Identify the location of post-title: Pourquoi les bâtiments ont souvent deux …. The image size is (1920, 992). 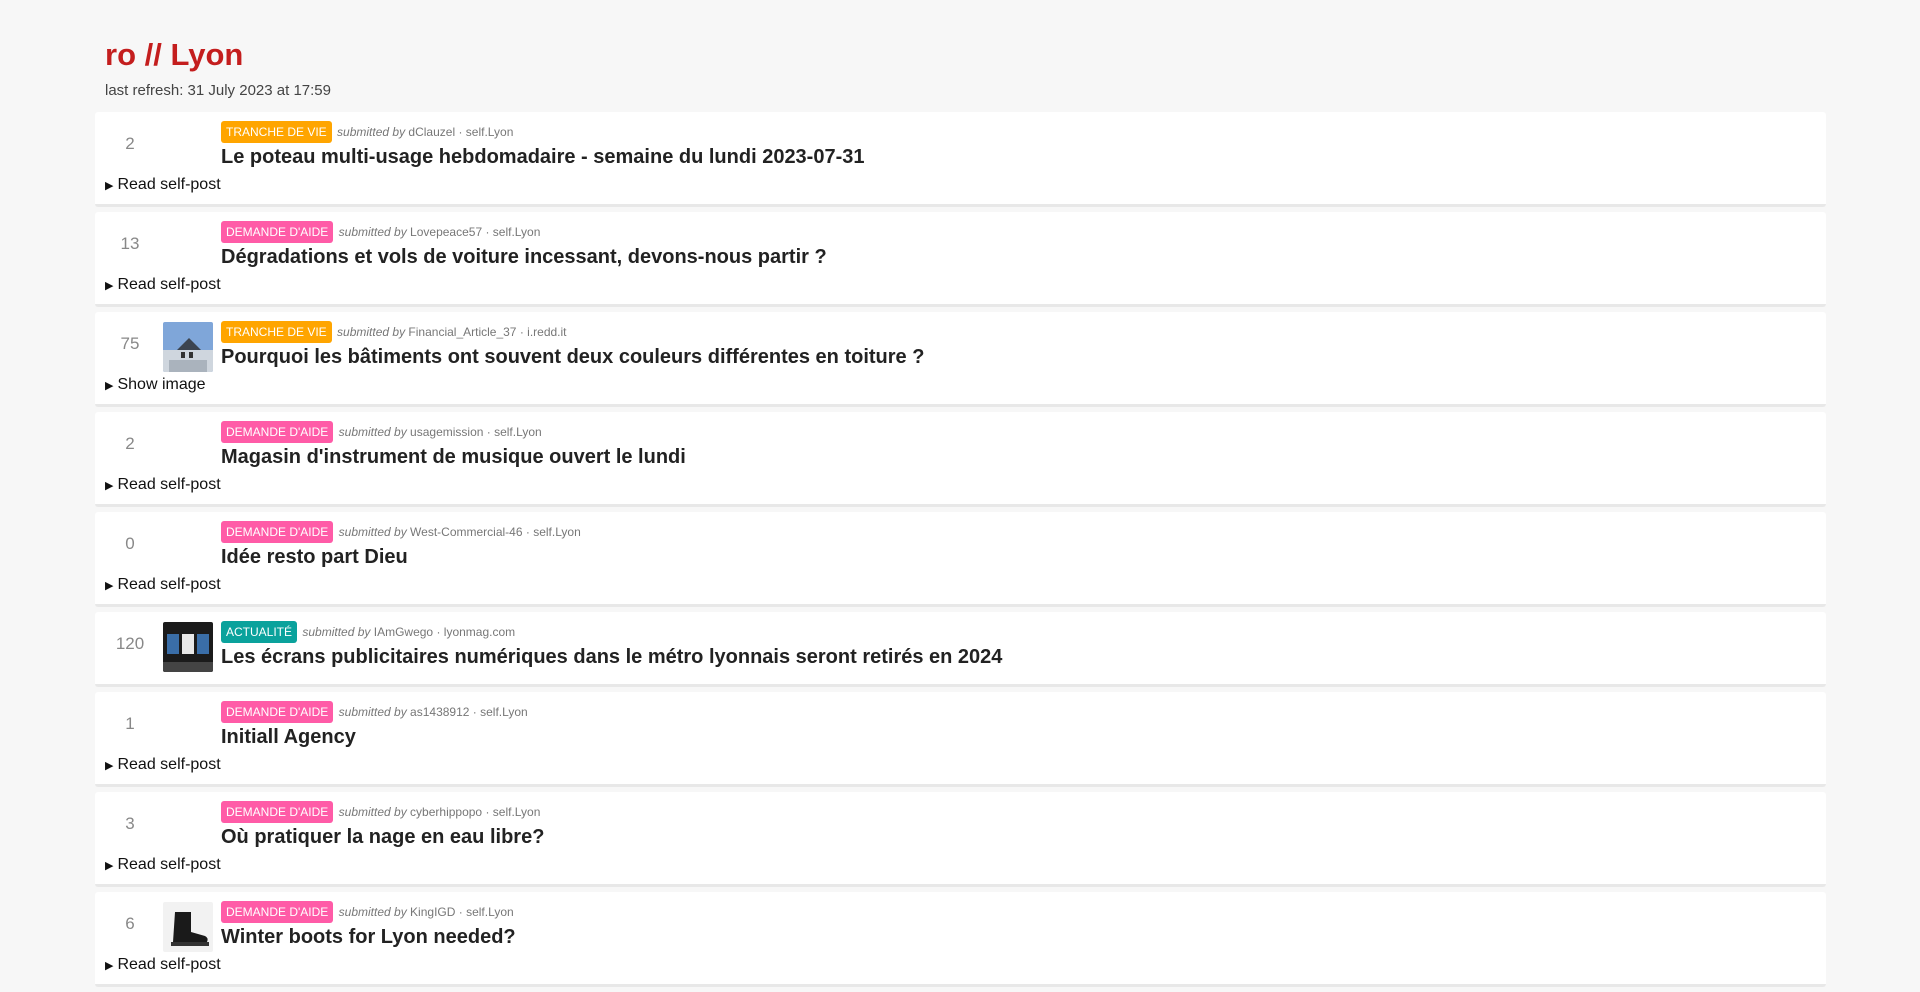
(572, 357).